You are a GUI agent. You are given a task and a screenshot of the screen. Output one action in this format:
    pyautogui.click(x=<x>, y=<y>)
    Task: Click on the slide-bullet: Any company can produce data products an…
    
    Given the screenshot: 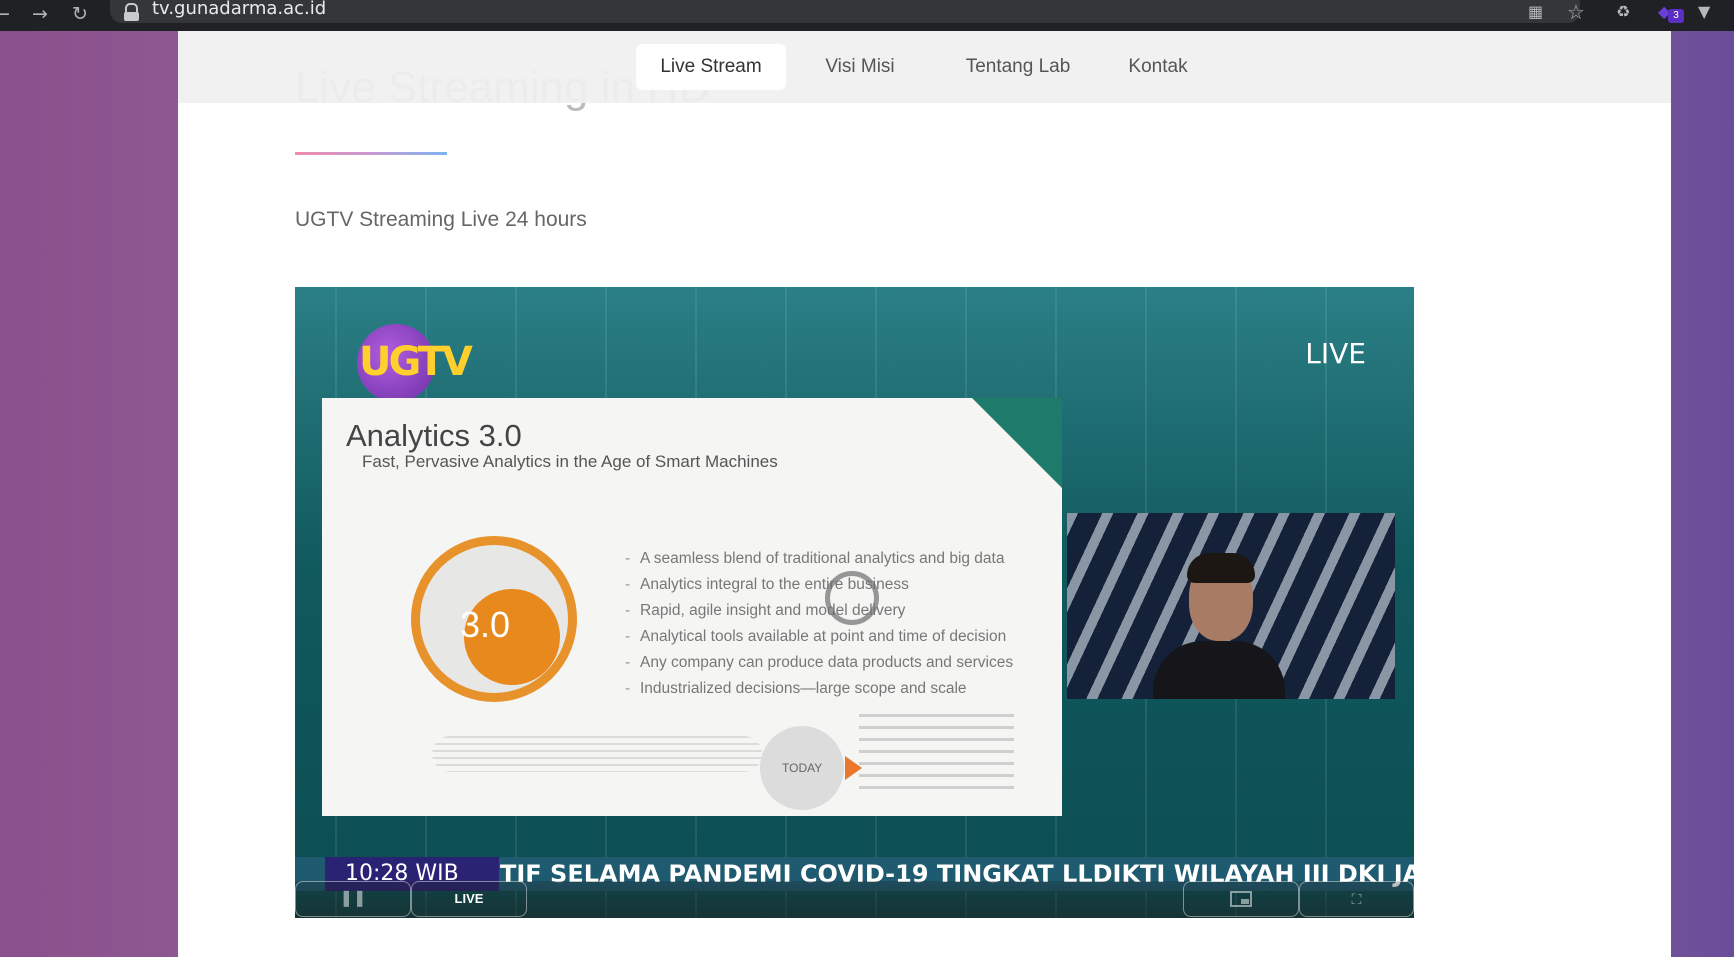 What is the action you would take?
    pyautogui.click(x=819, y=663)
    